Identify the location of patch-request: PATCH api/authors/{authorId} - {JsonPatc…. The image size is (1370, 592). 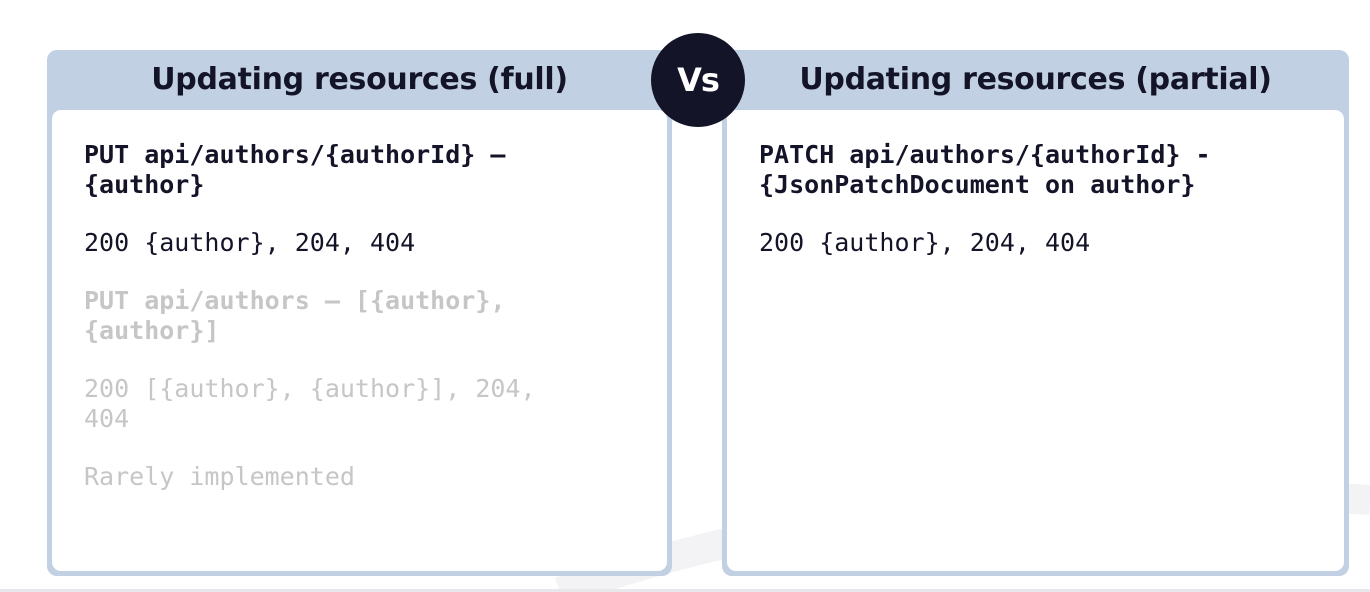
(985, 169).